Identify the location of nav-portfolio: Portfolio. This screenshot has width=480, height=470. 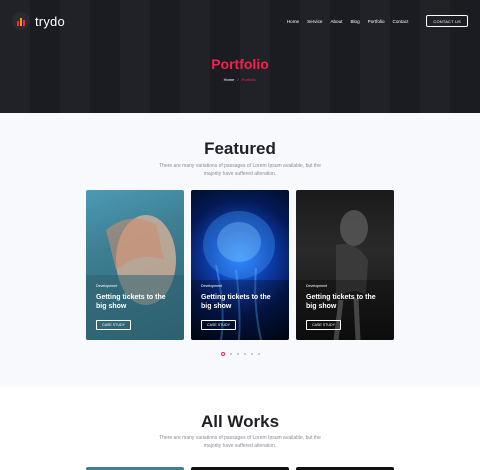
(376, 21).